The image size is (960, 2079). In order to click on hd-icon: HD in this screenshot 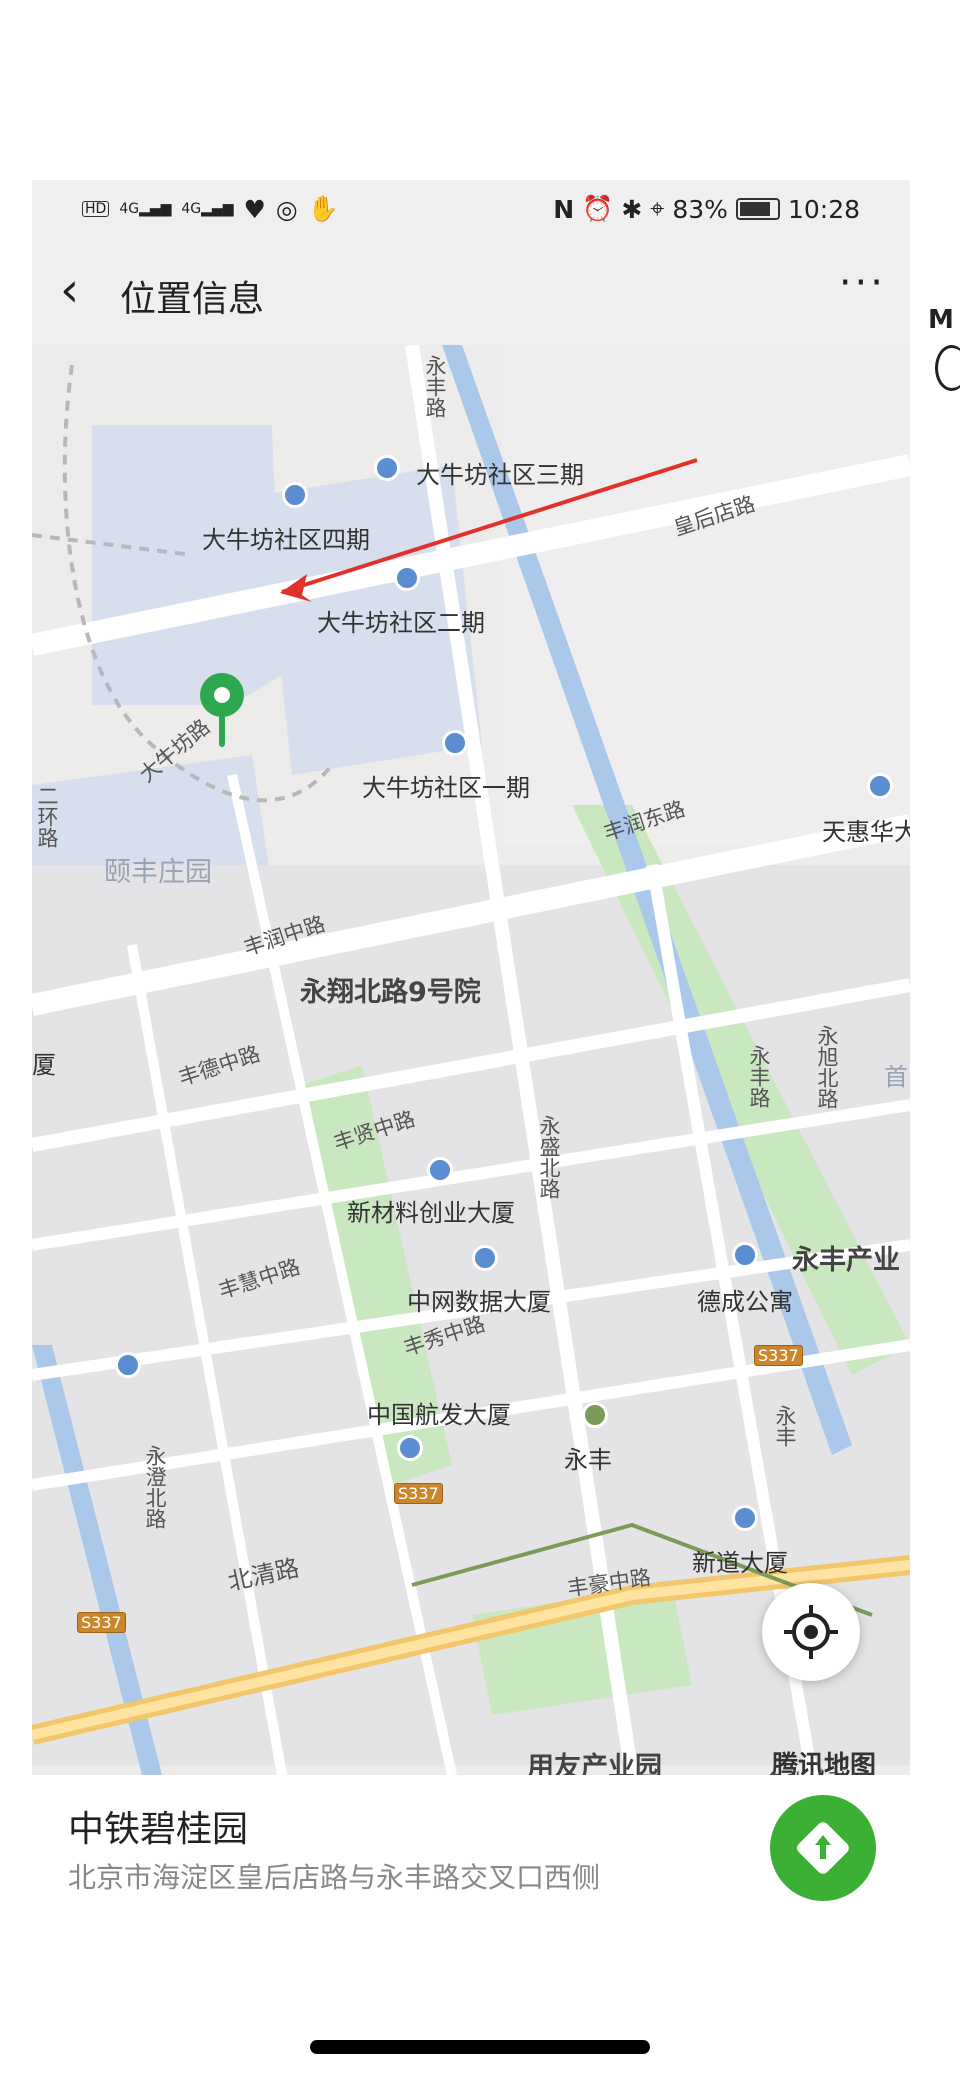, I will do `click(96, 209)`.